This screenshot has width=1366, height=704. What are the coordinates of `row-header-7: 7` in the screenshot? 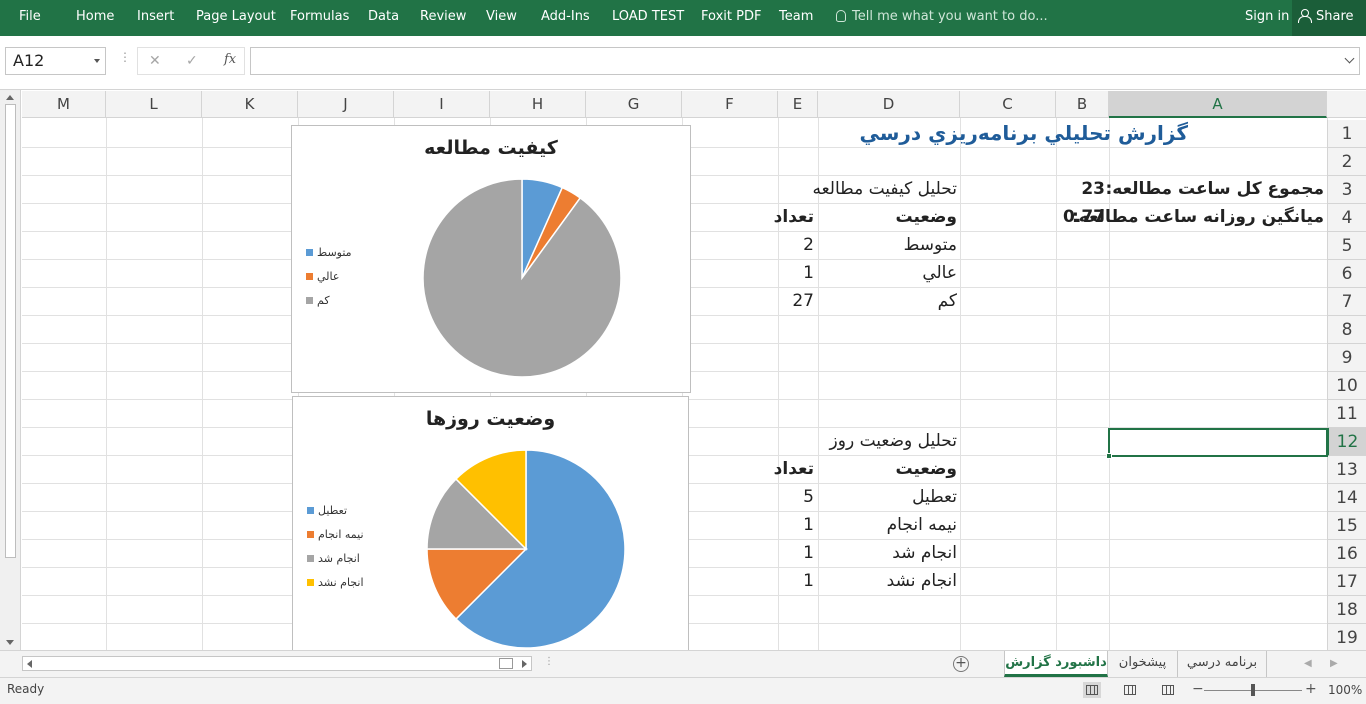 It's located at (1346, 302).